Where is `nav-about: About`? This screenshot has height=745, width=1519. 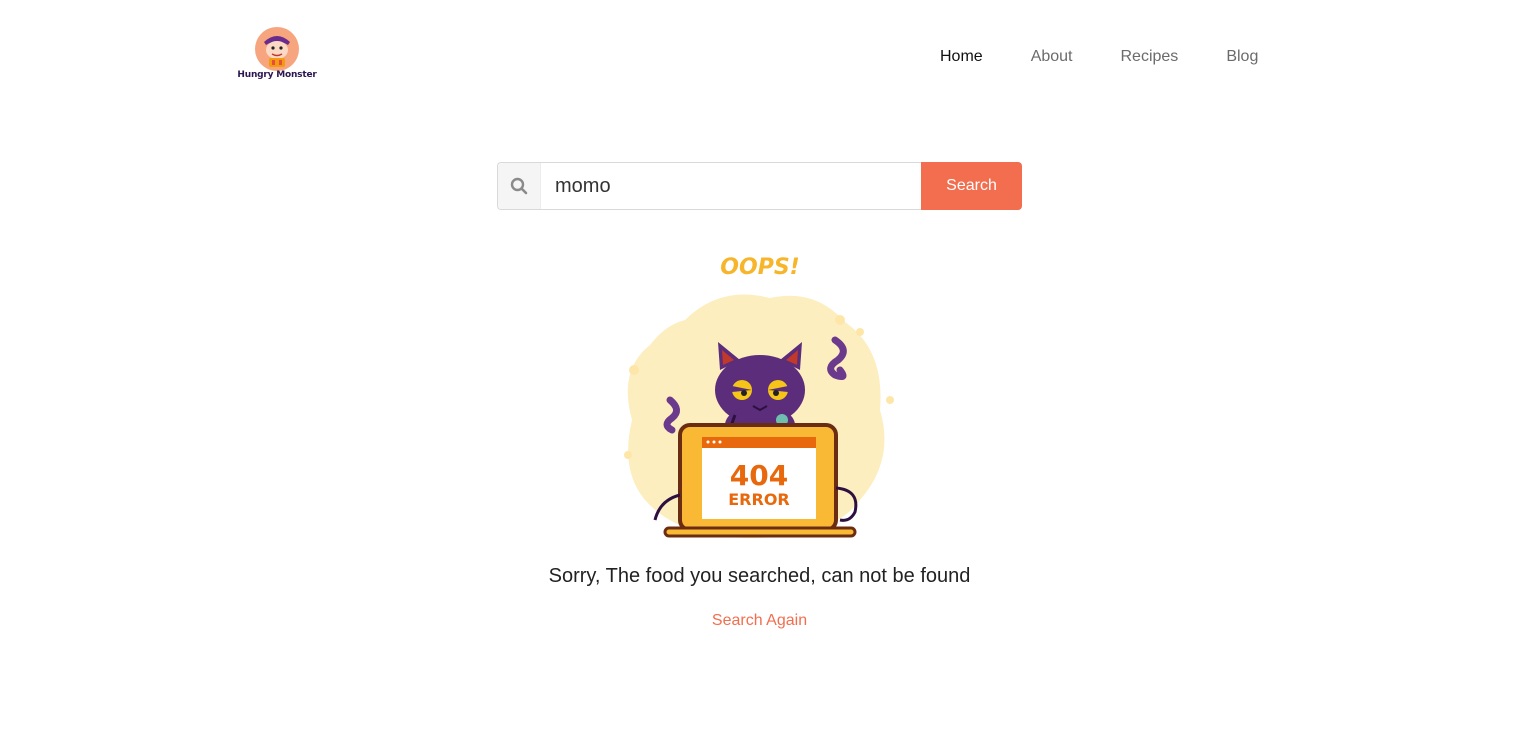 nav-about: About is located at coordinates (1052, 57).